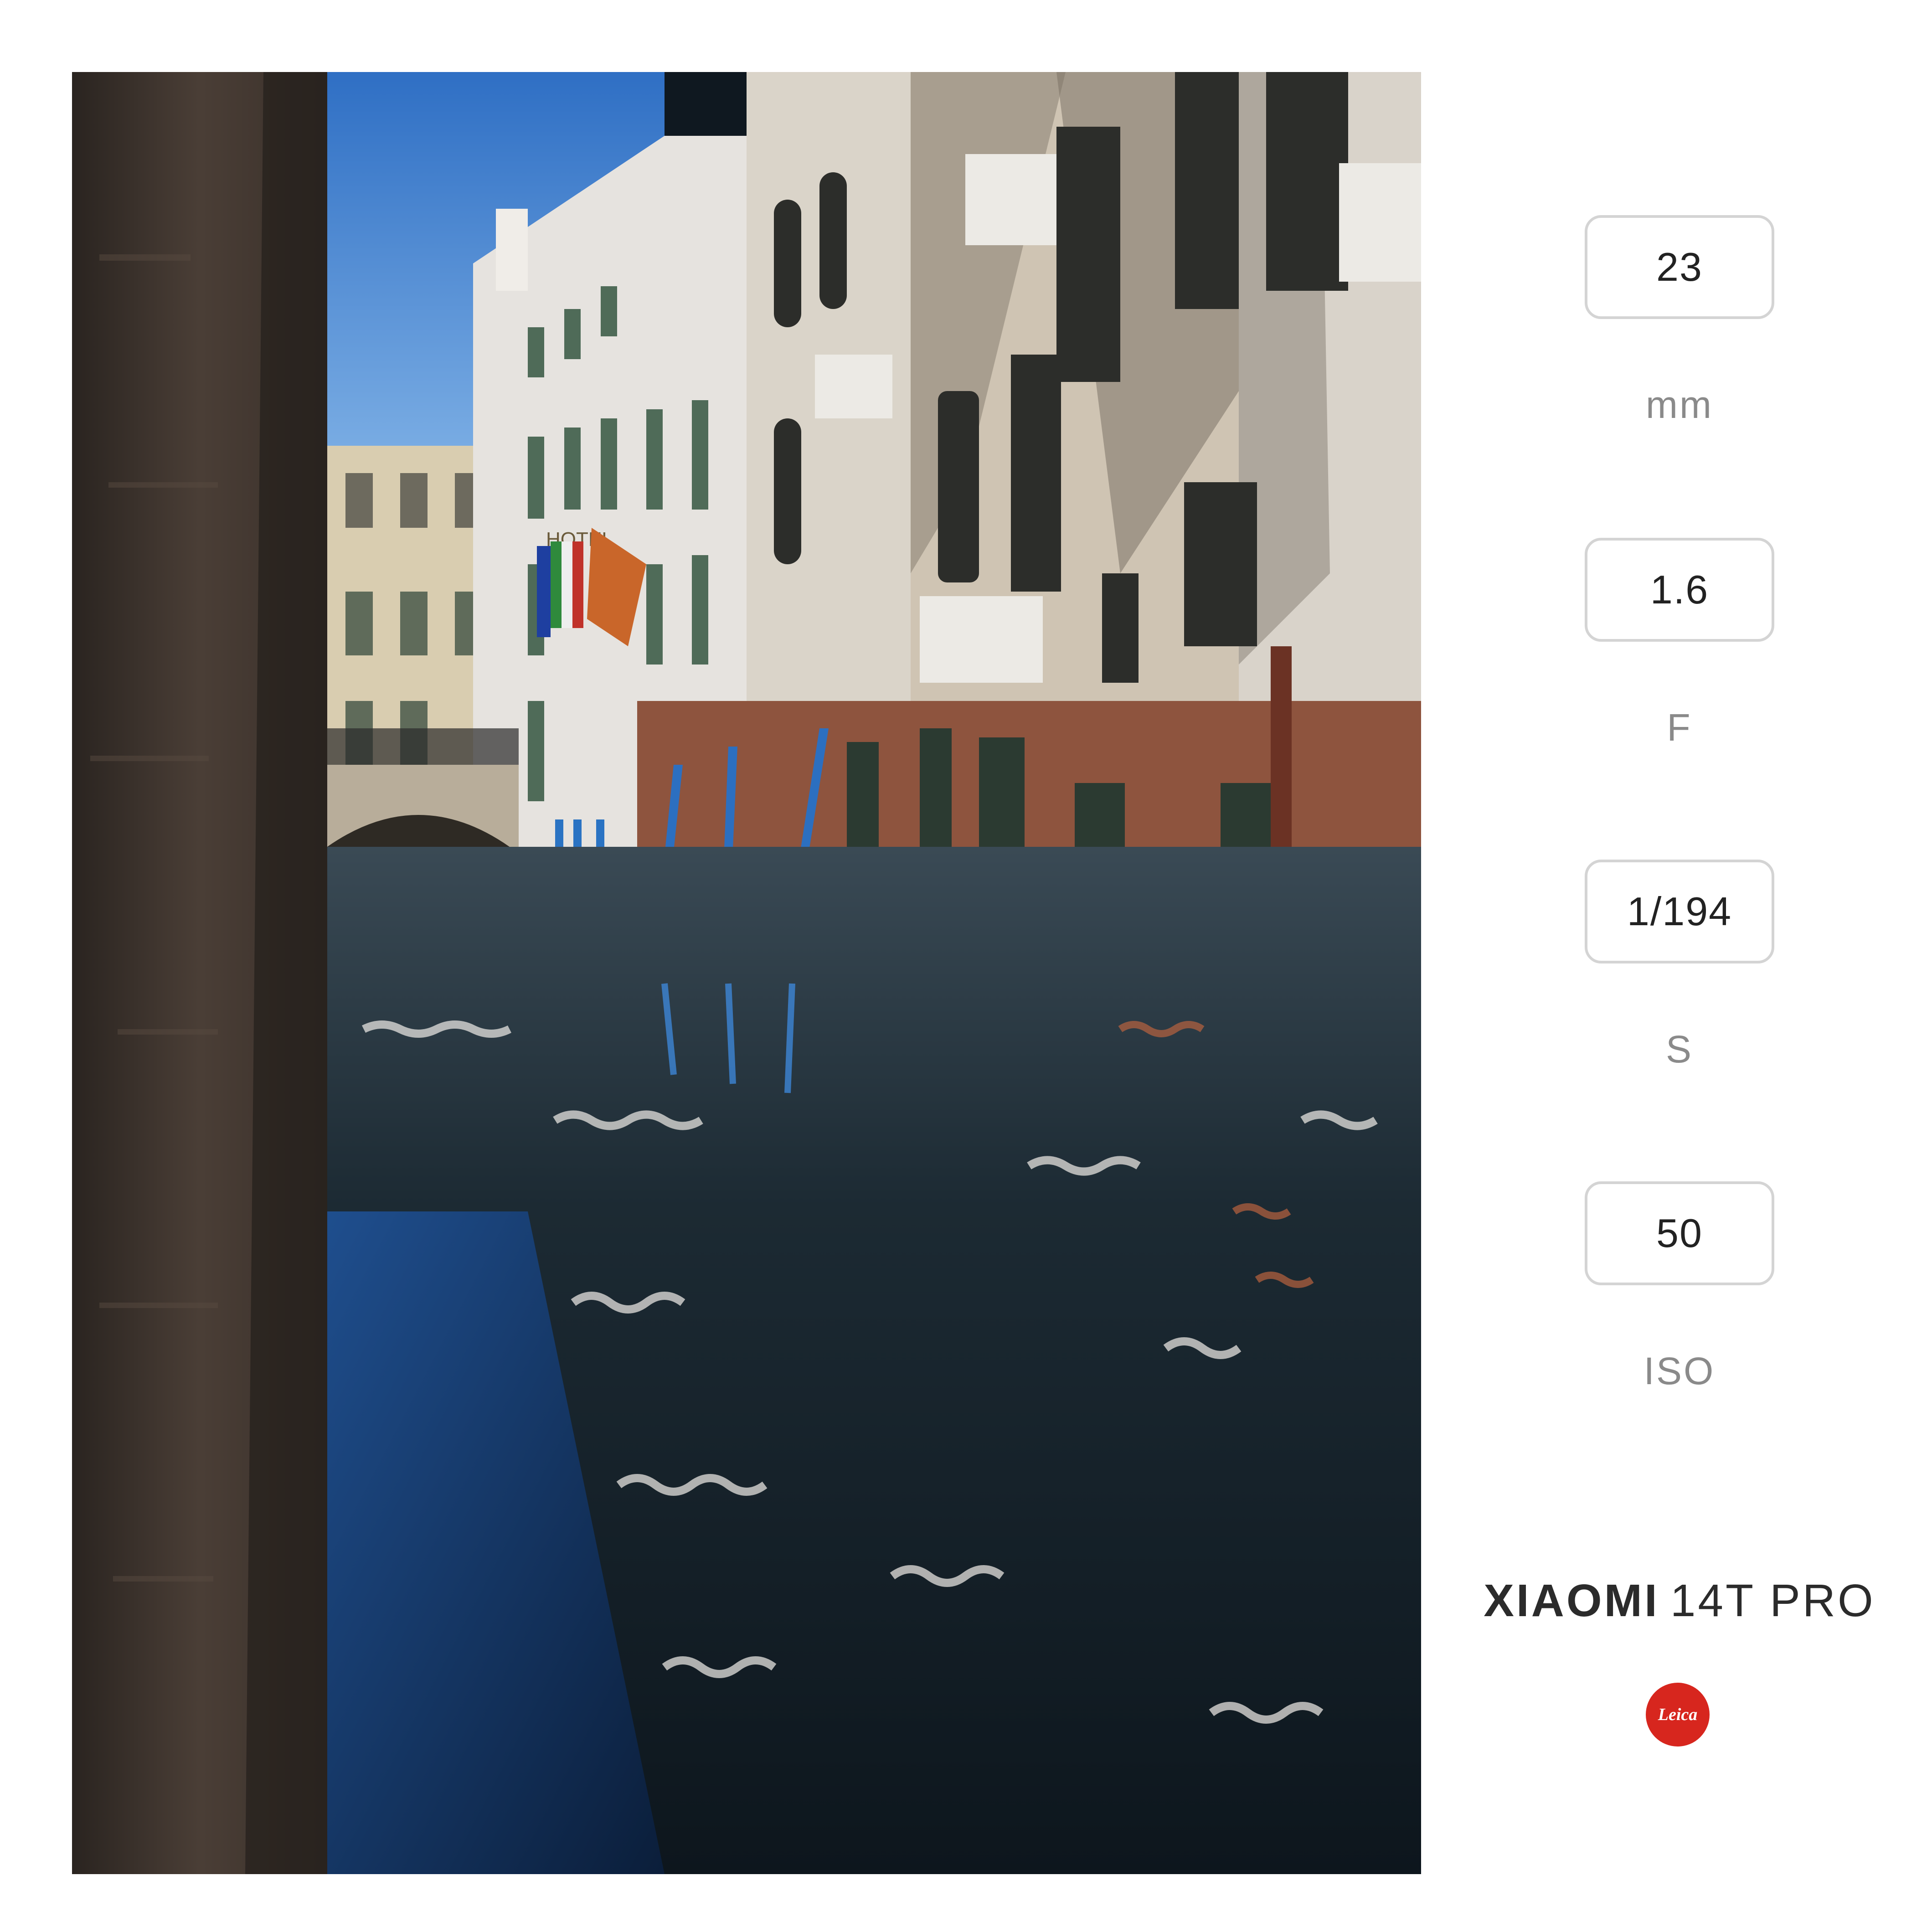 Image resolution: width=1932 pixels, height=1932 pixels. I want to click on aperture-unit: F, so click(1679, 727).